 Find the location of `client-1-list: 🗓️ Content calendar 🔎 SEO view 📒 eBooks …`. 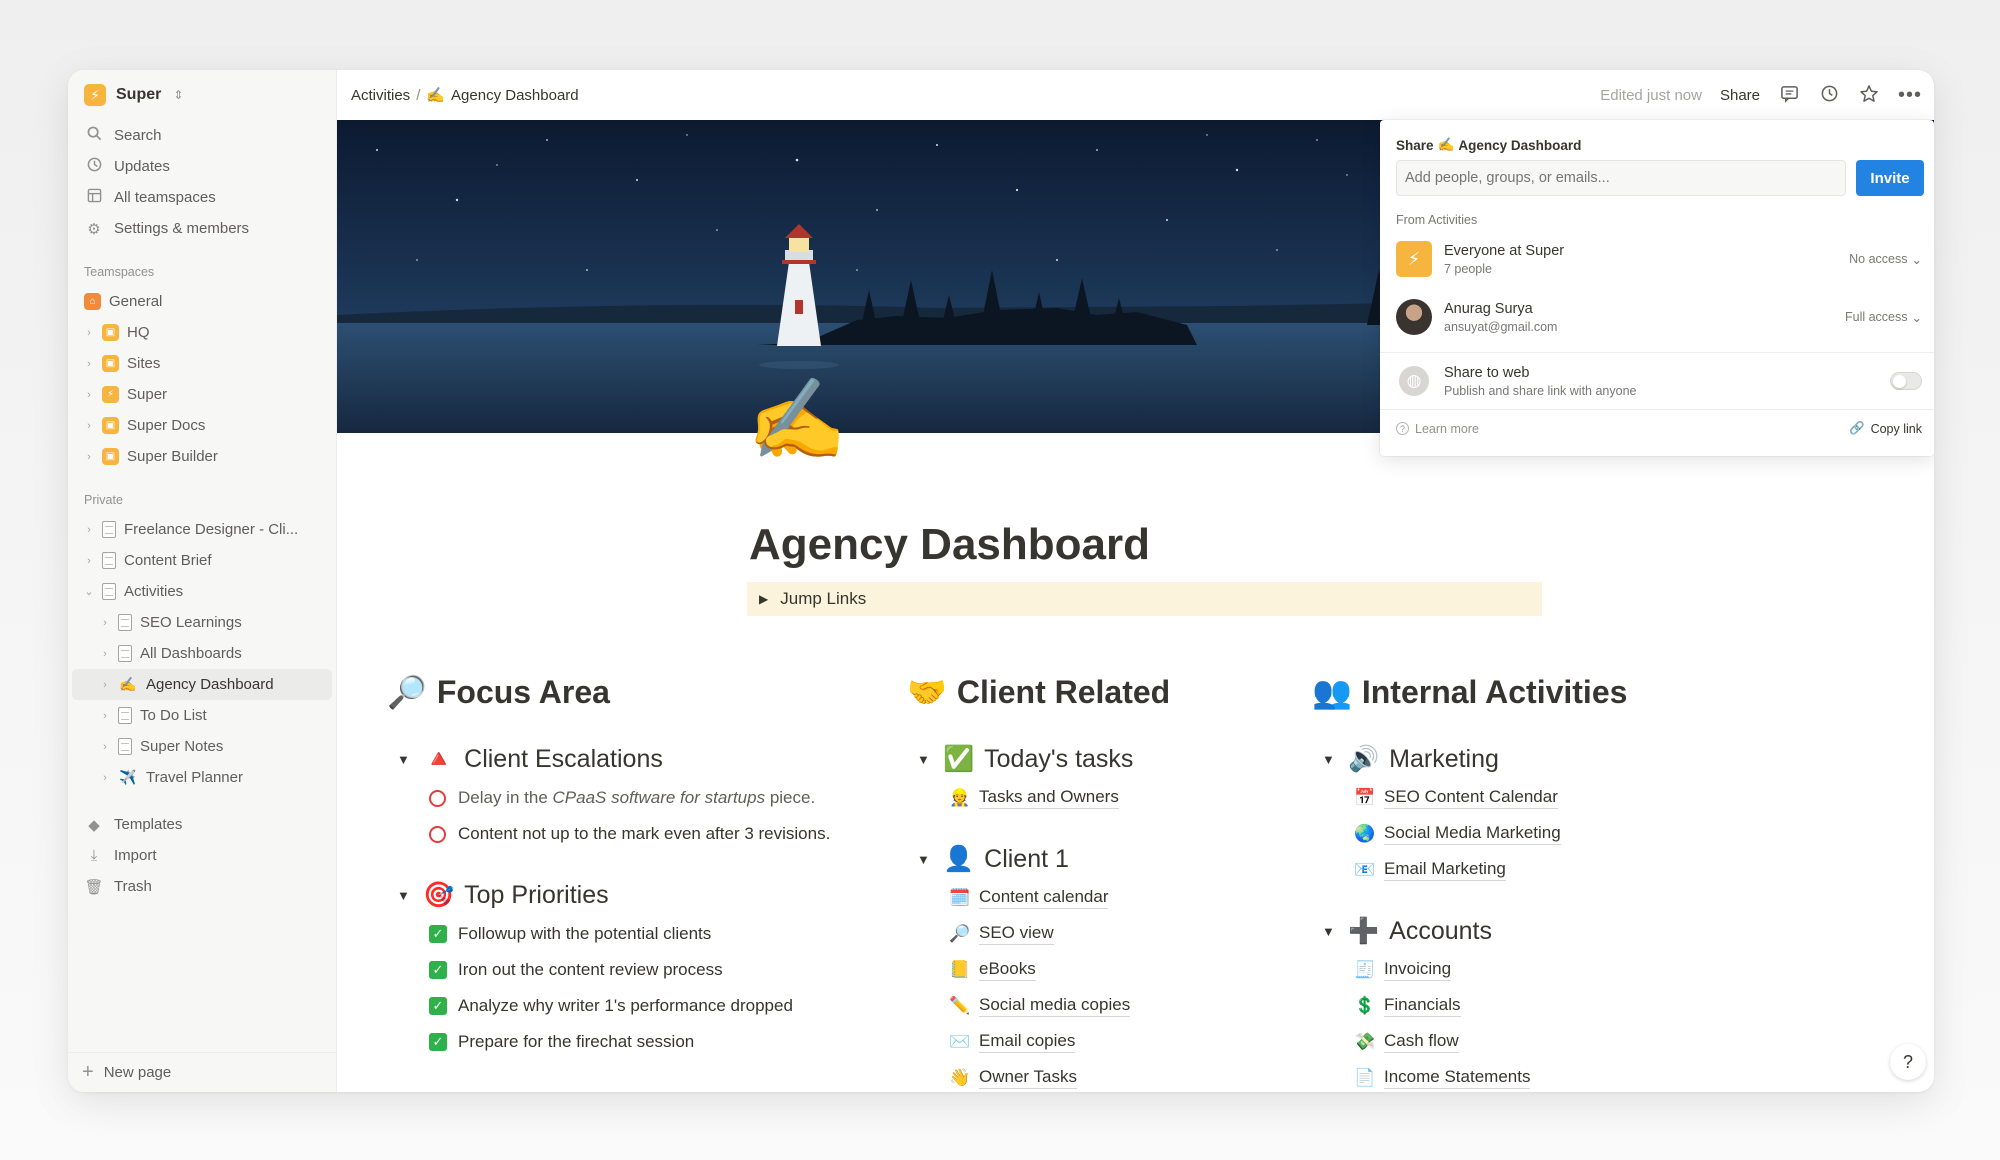

client-1-list: 🗓️ Content calendar 🔎 SEO view 📒 eBooks … is located at coordinates (1059, 986).